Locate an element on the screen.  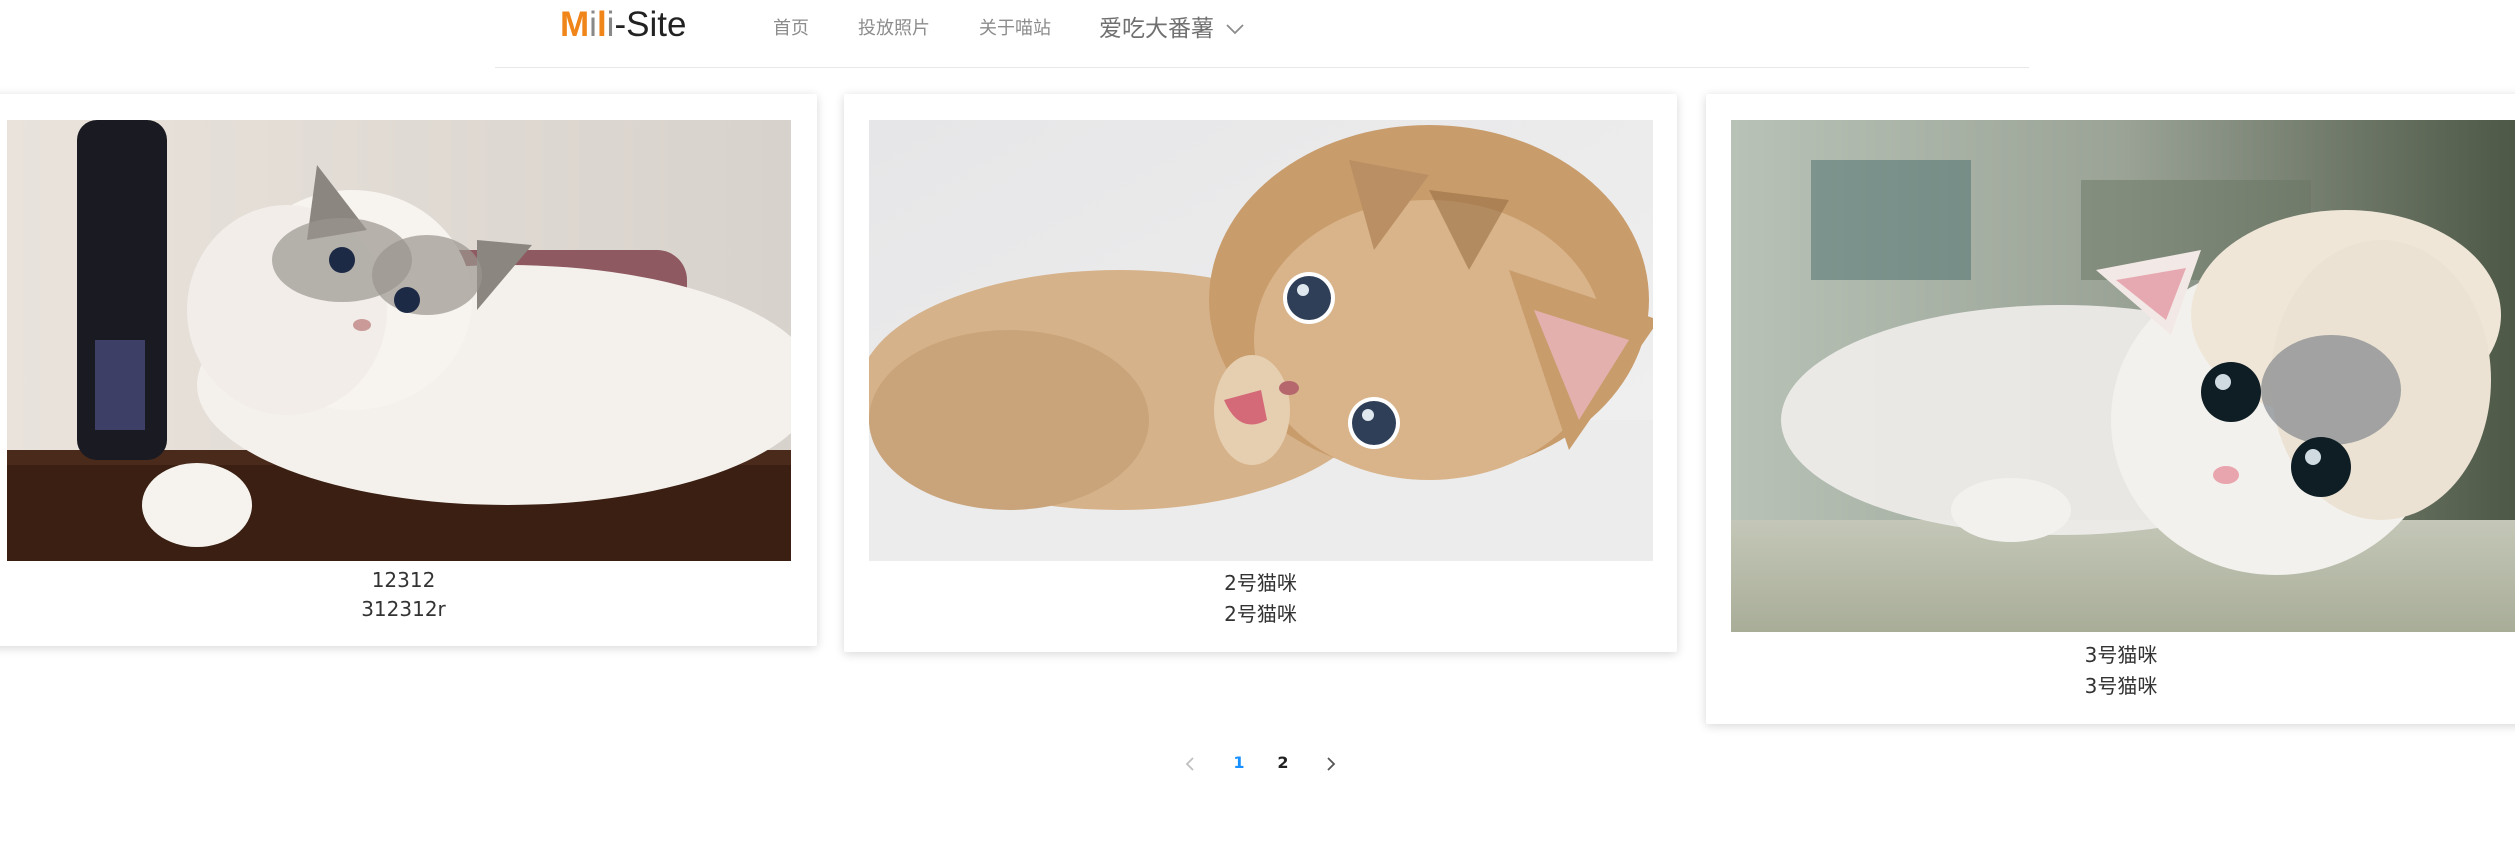
chevron-down-icon is located at coordinates (1235, 29).